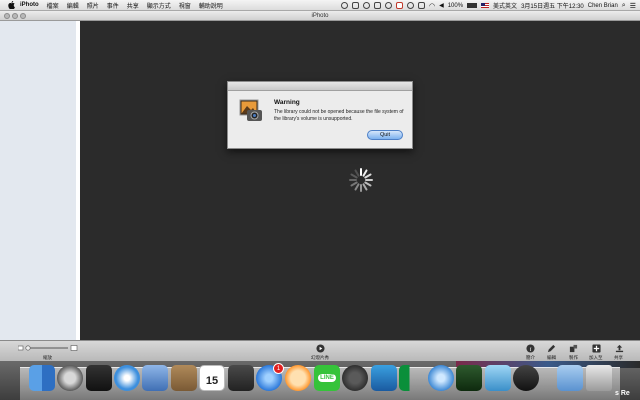  Describe the element at coordinates (355, 378) in the screenshot. I see `dock-evernote-icon` at that location.